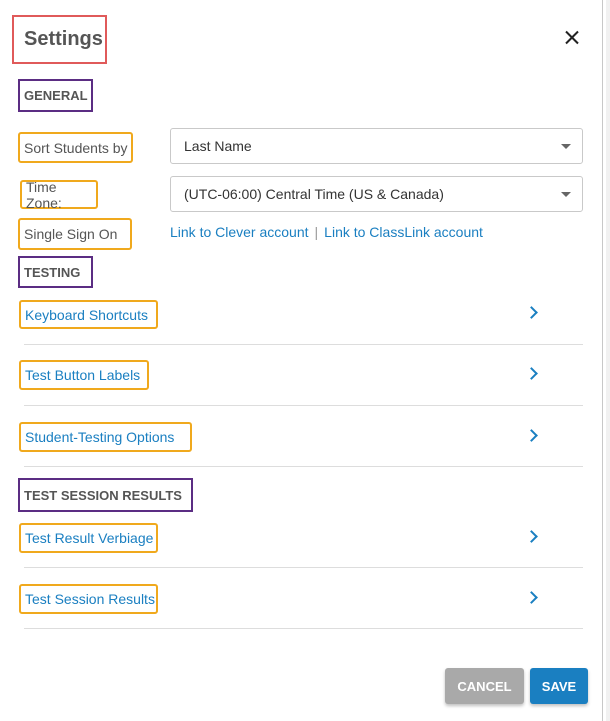  What do you see at coordinates (84, 375) in the screenshot?
I see `test-button-labels-link: Test Button Labels` at bounding box center [84, 375].